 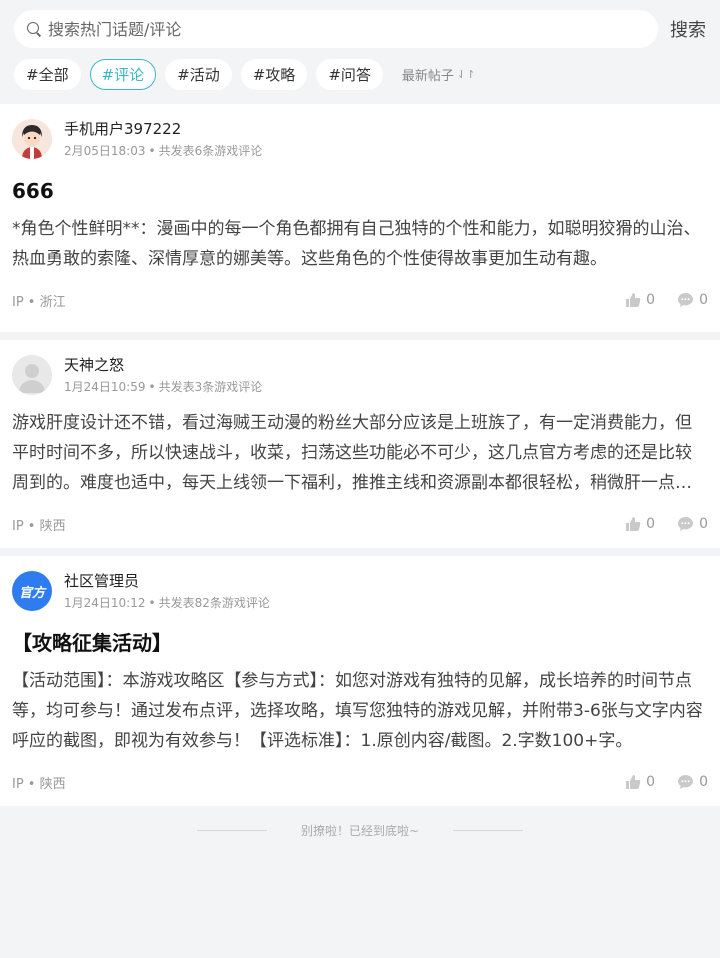 I want to click on post-meta: 1月24日10:59 • 共发表3条游戏评论, so click(x=163, y=387).